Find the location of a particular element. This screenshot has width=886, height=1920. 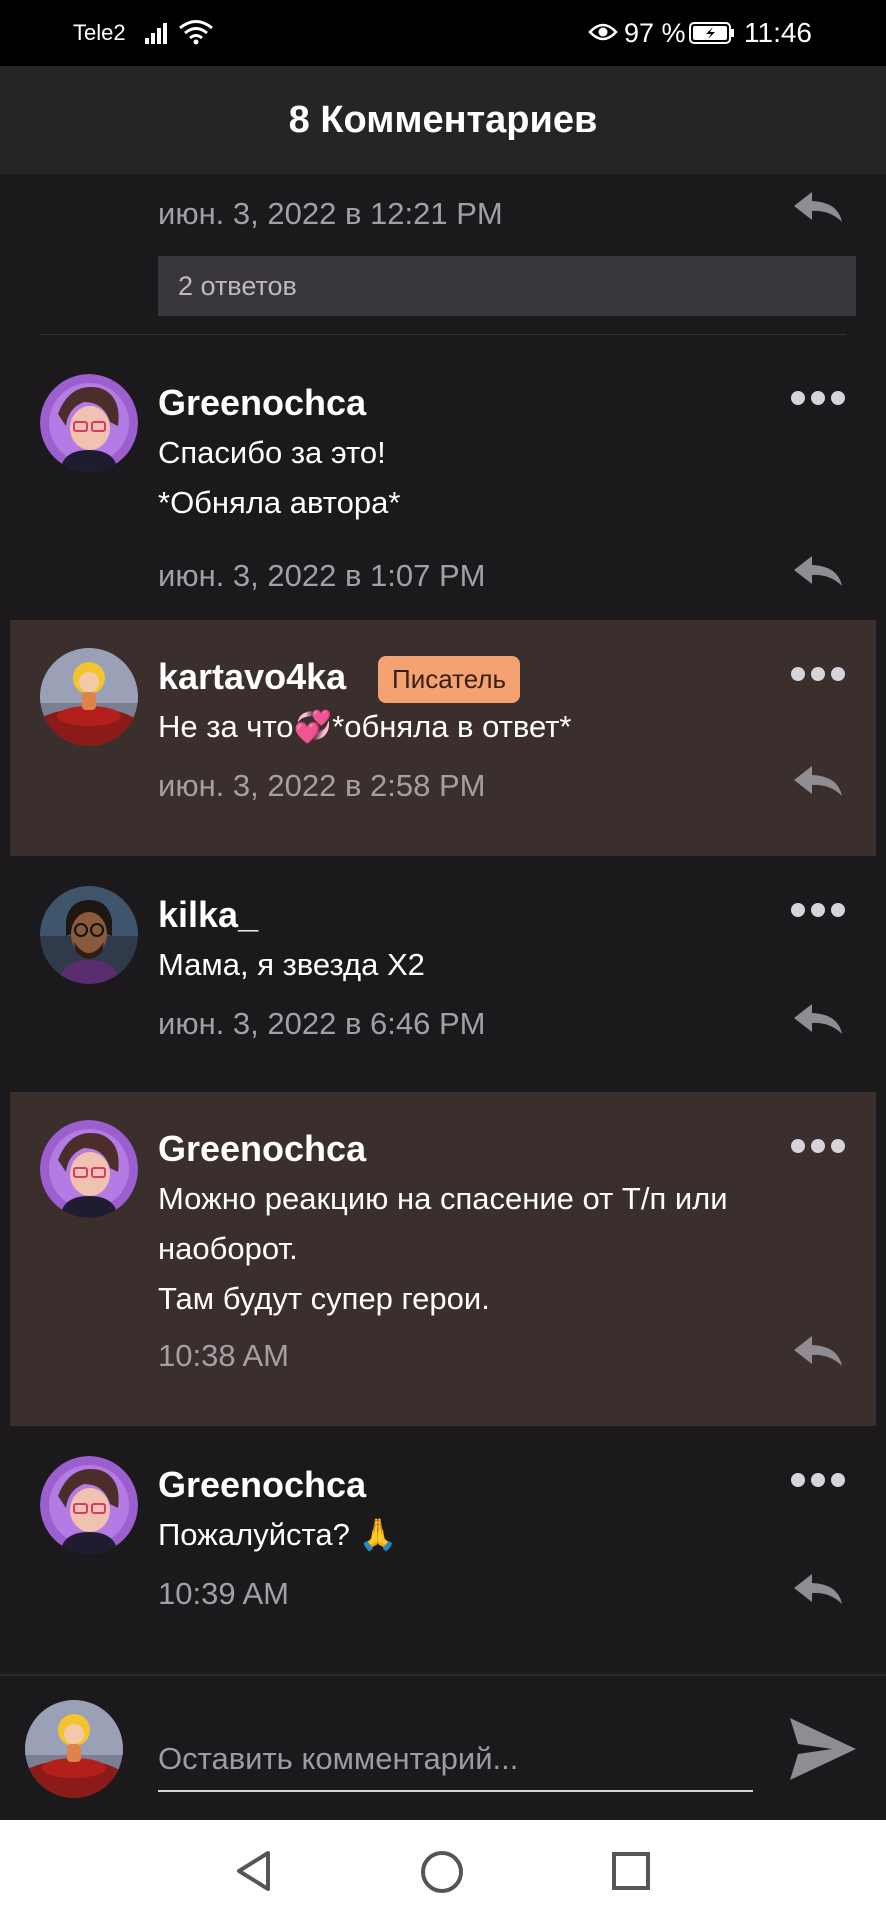

replies-count-label: 2 ответов is located at coordinates (237, 285).